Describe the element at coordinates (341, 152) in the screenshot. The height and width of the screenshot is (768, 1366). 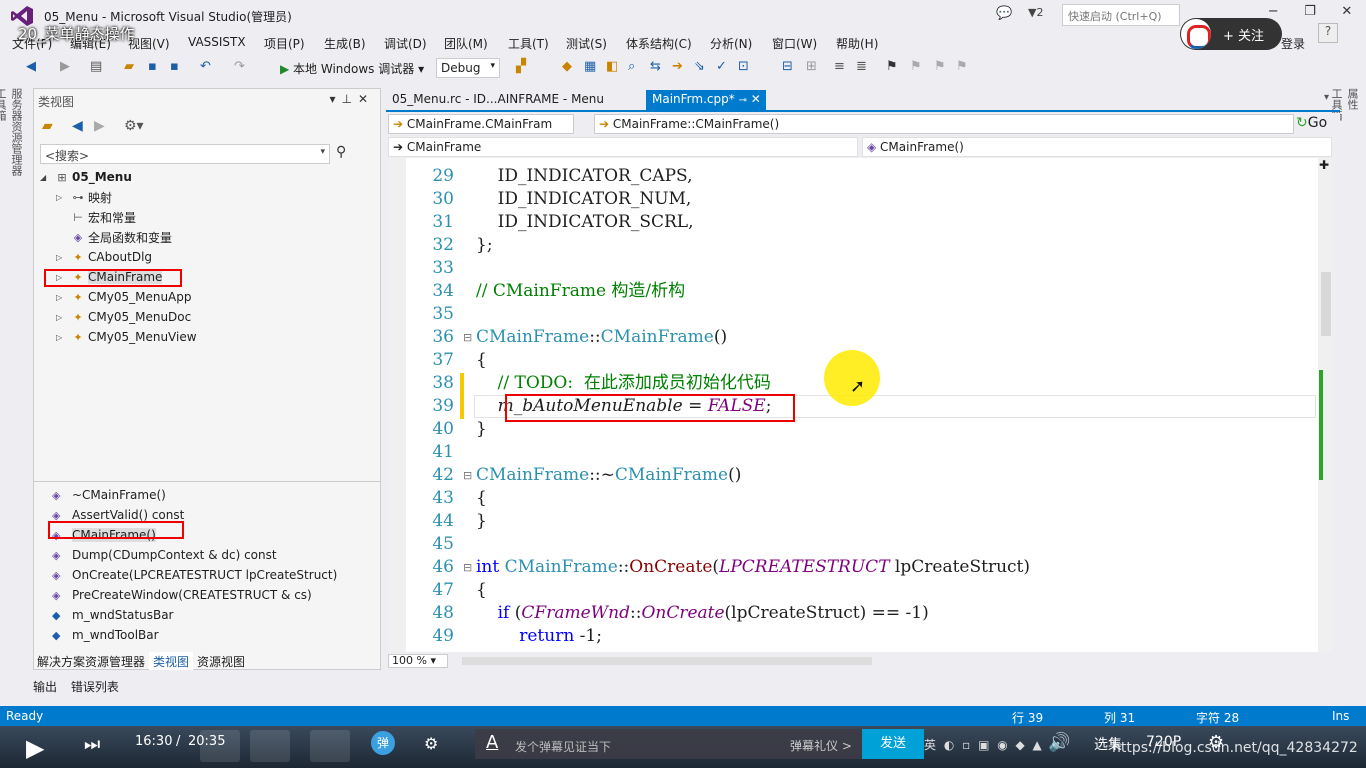
I see `search-icon: ⚲` at that location.